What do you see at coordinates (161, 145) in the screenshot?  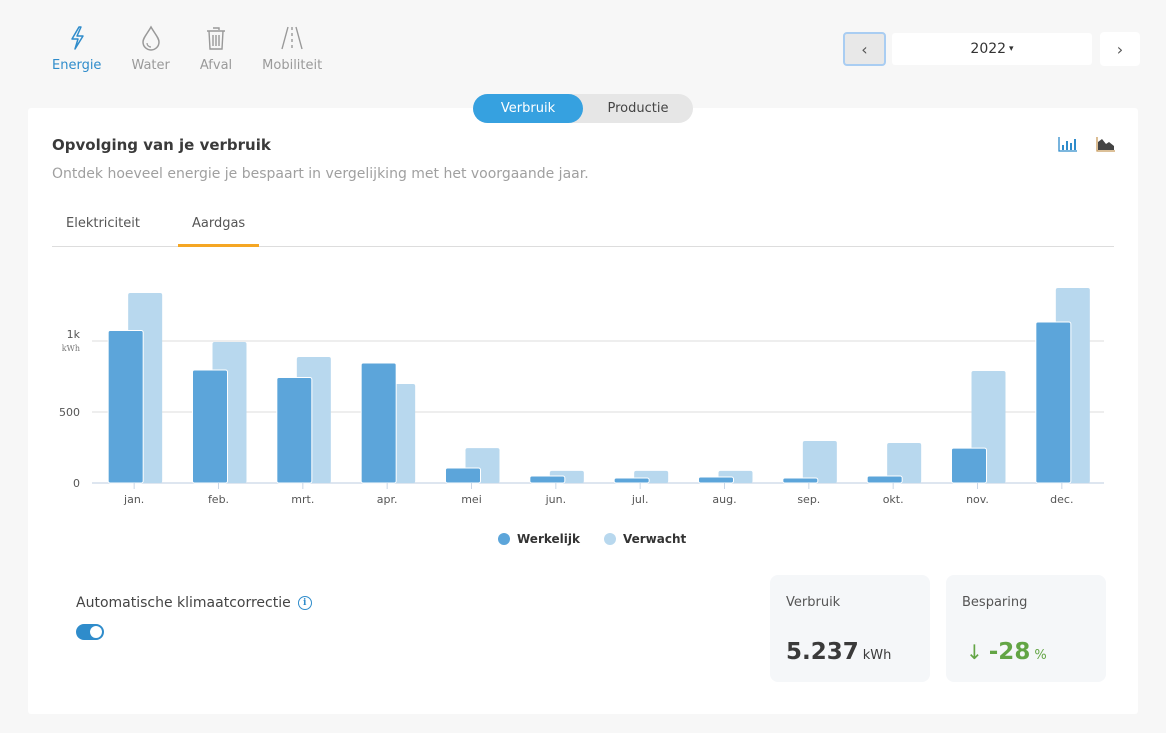 I see `card-title: Opvolging van je verbruik` at bounding box center [161, 145].